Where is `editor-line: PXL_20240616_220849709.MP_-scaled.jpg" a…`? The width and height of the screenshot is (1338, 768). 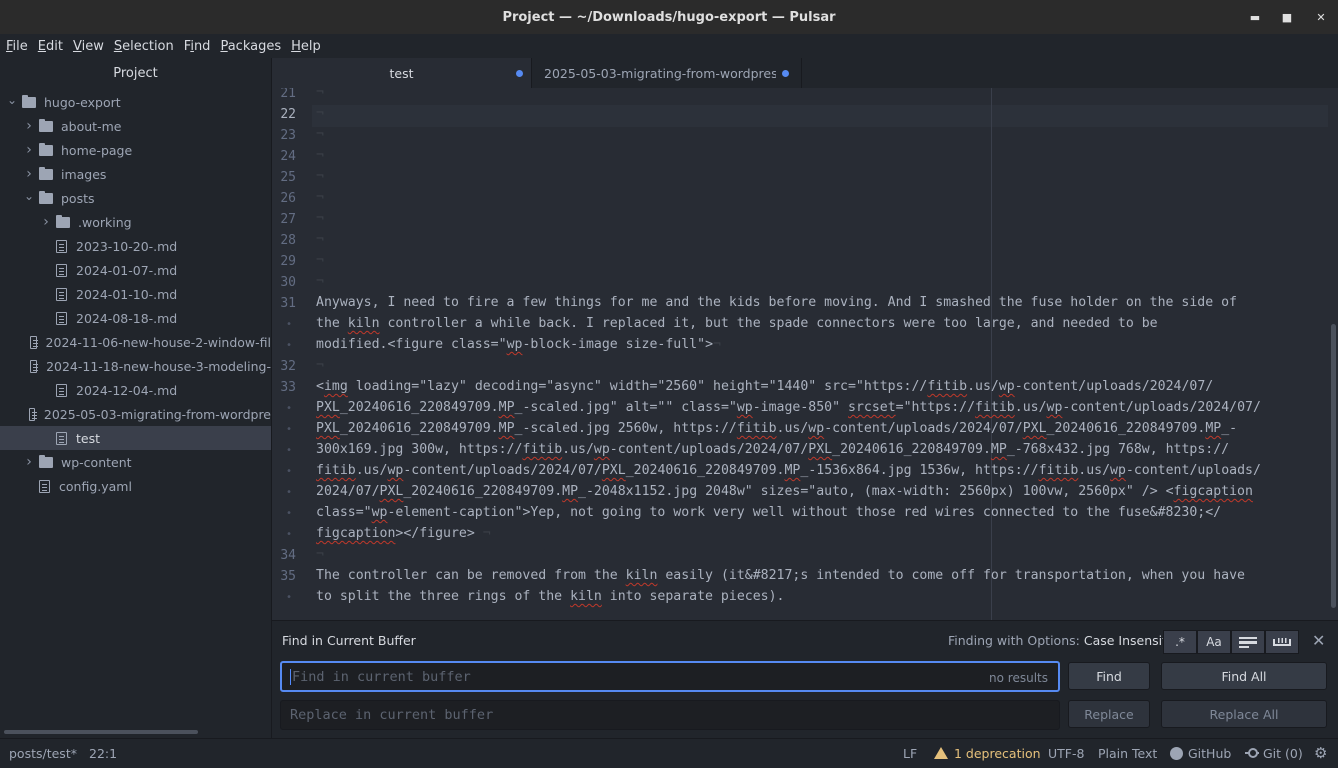 editor-line: PXL_20240616_220849709.MP_-scaled.jpg" a… is located at coordinates (788, 407).